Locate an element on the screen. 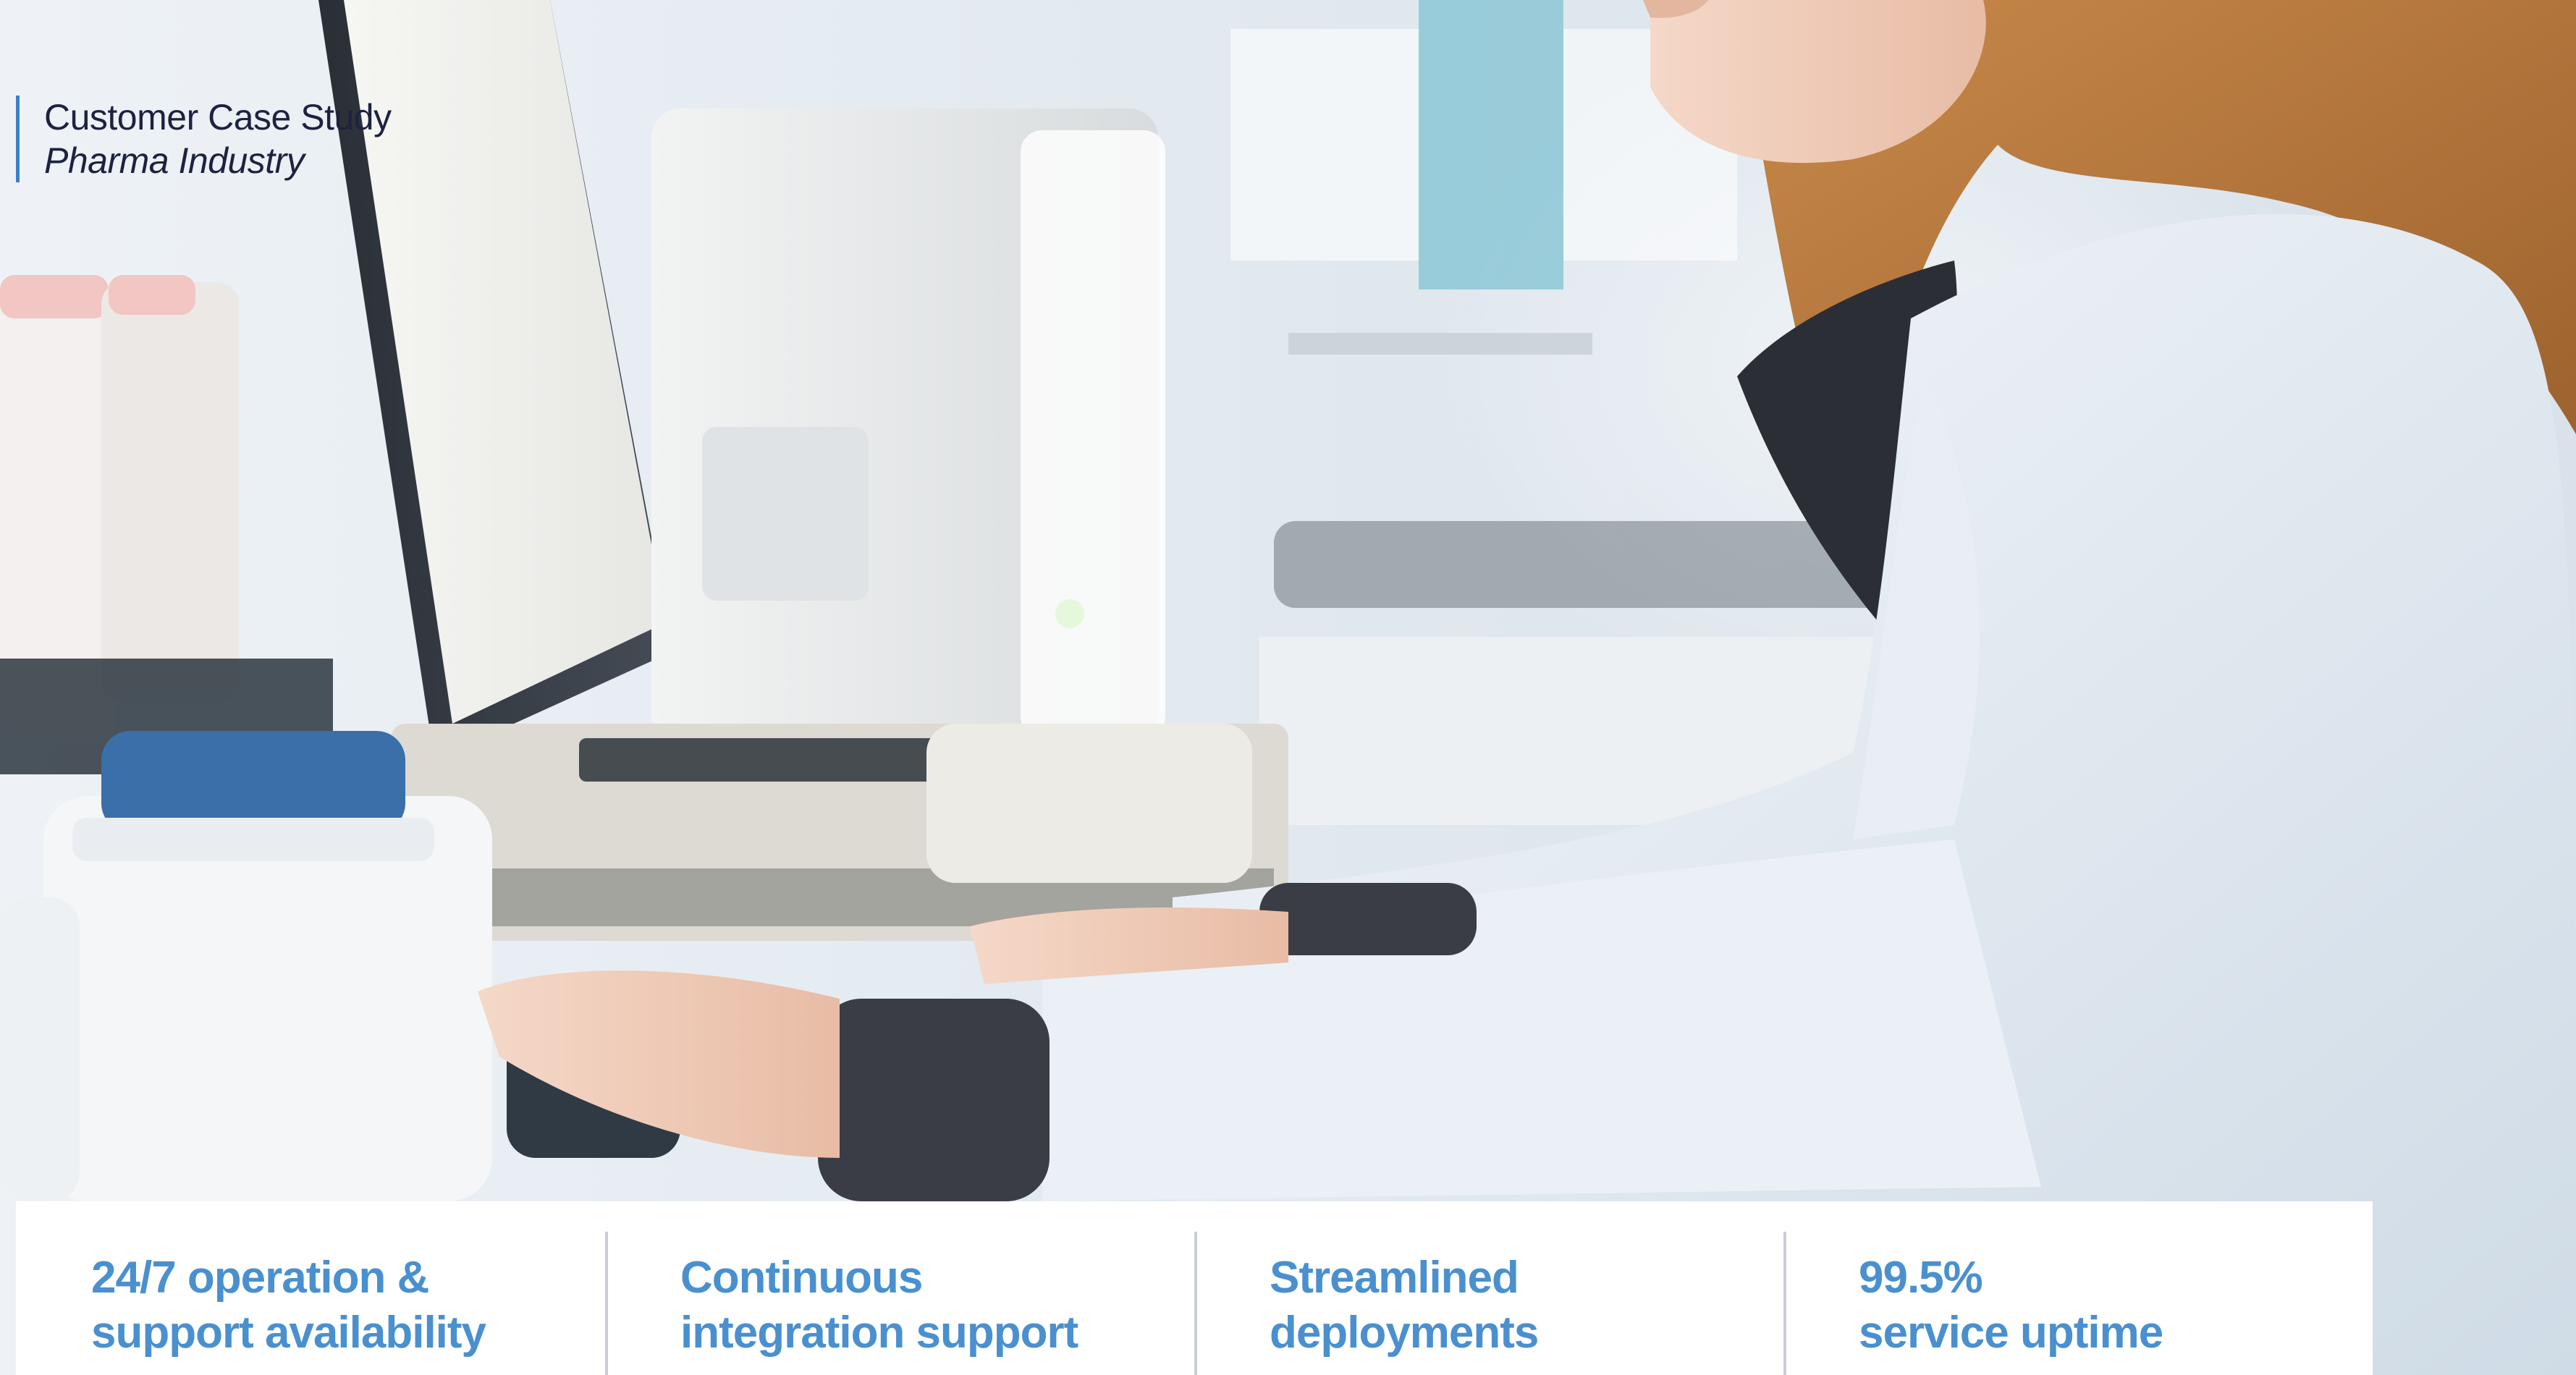  stat-line: service uptime is located at coordinates (2011, 1333).